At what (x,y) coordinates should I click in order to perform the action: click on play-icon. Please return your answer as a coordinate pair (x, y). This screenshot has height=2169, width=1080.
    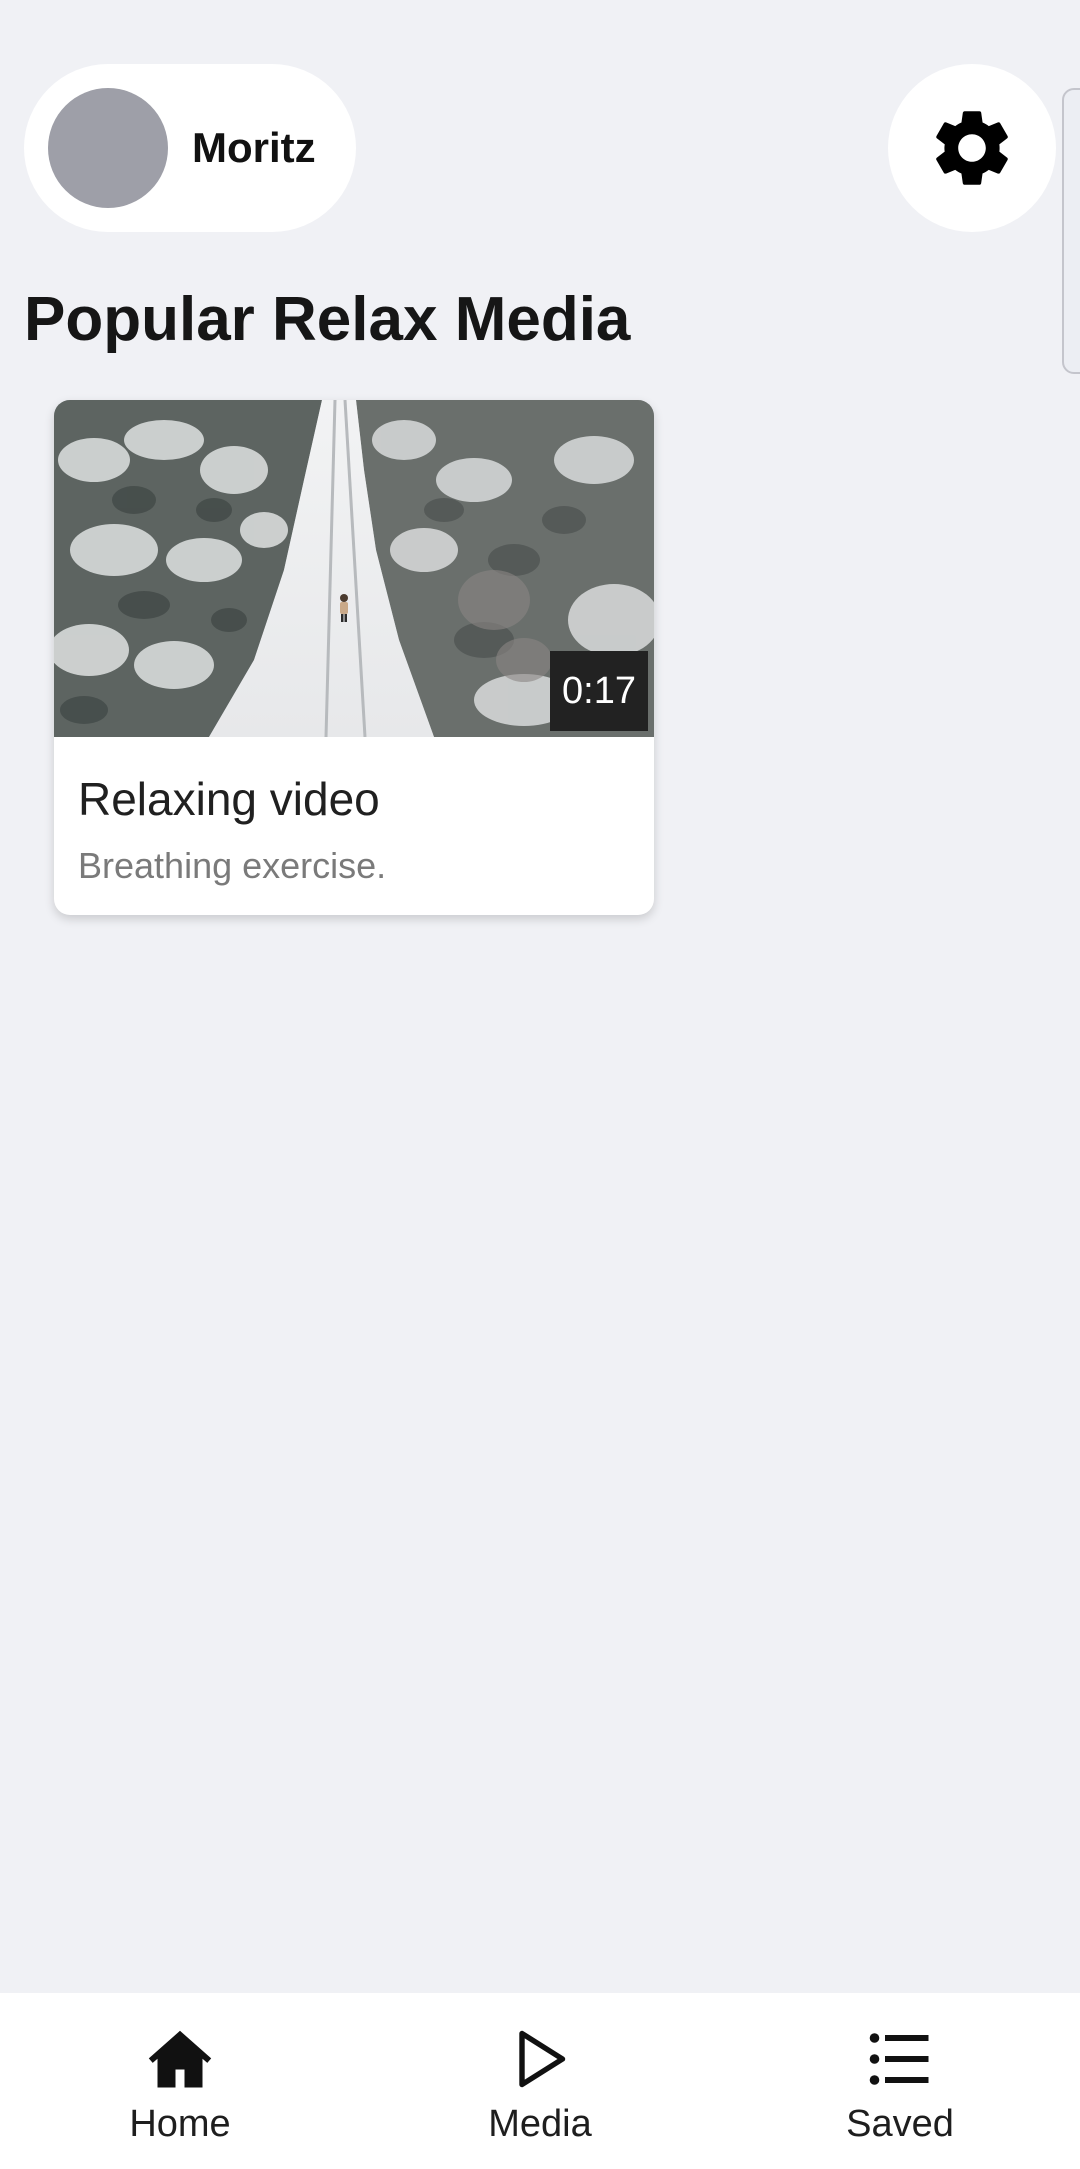
    Looking at the image, I should click on (542, 2059).